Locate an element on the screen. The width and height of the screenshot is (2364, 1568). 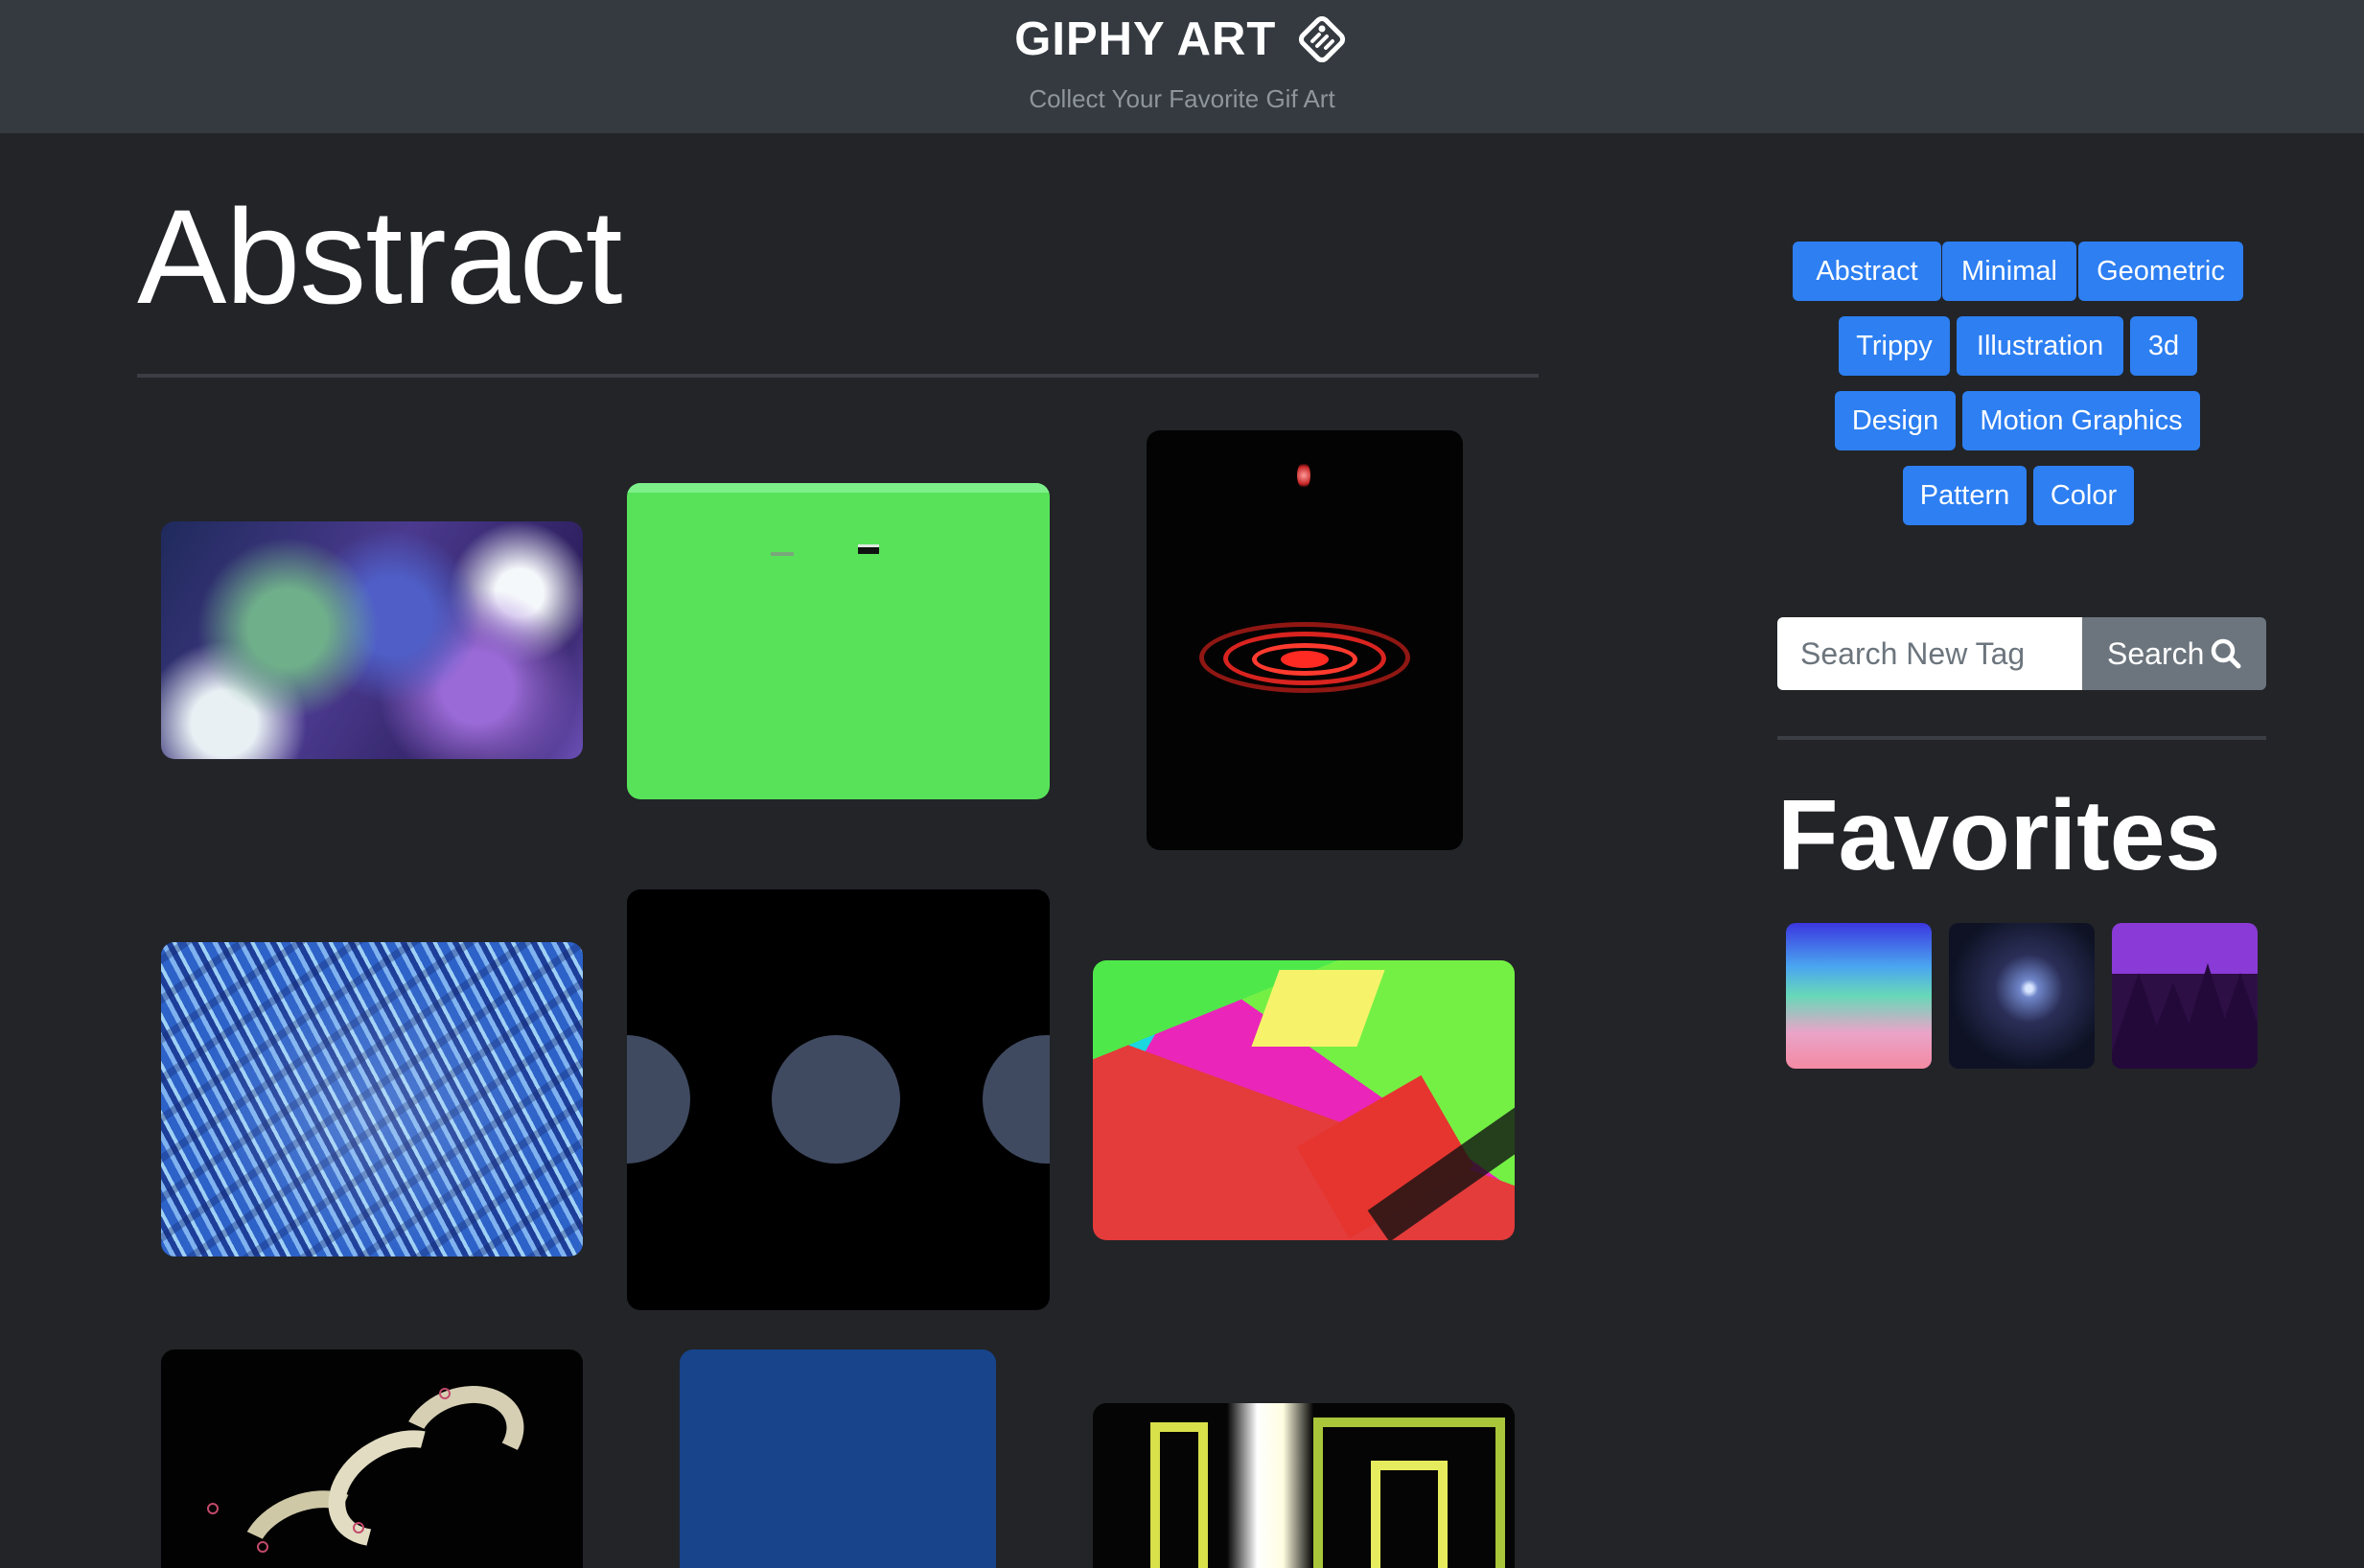
tag-button-motion-graphics: Motion Graphics is located at coordinates (2081, 420).